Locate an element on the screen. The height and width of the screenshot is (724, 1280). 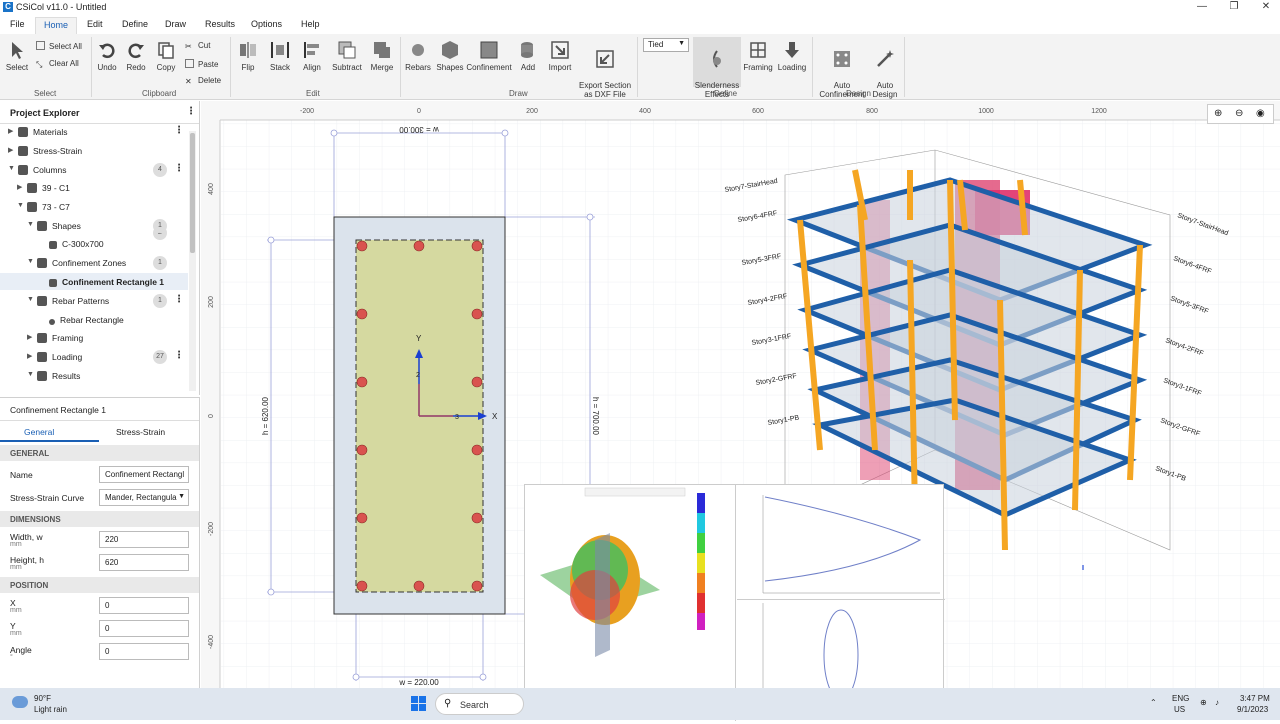
export-dxf-button: Export Section as DXF File is located at coordinates (605, 69).